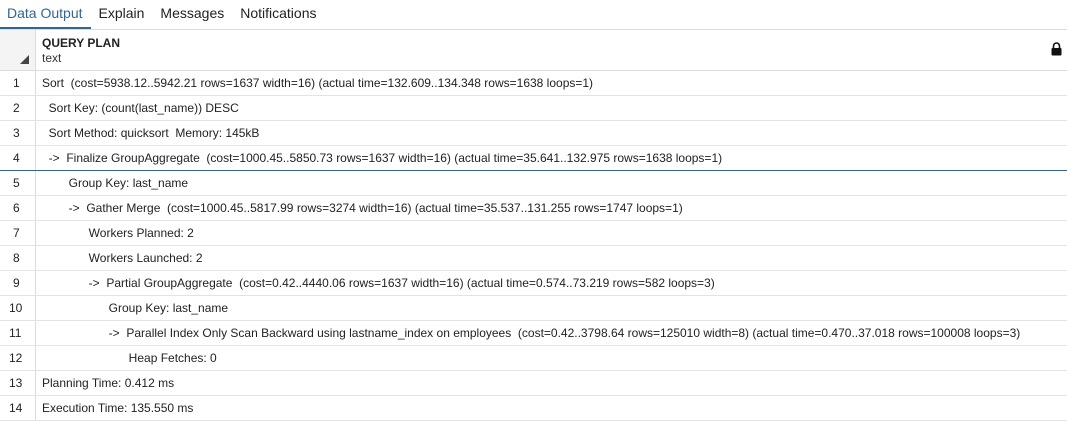  I want to click on row-number: 5, so click(18, 183).